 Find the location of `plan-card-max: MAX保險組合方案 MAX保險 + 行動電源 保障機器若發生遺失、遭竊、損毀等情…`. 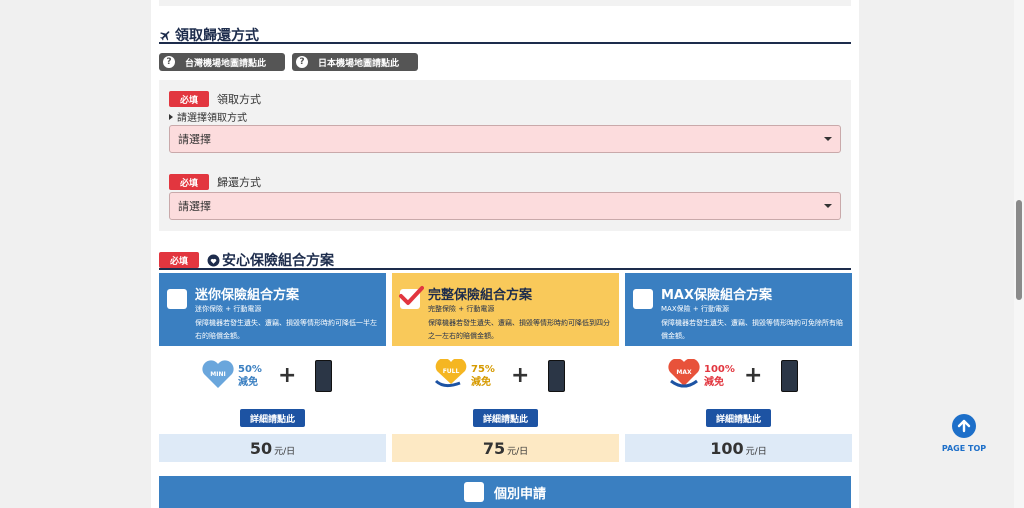

plan-card-max: MAX保險組合方案 MAX保險 + 行動電源 保障機器若發生遺失、遭竊、損毀等情… is located at coordinates (738, 367).